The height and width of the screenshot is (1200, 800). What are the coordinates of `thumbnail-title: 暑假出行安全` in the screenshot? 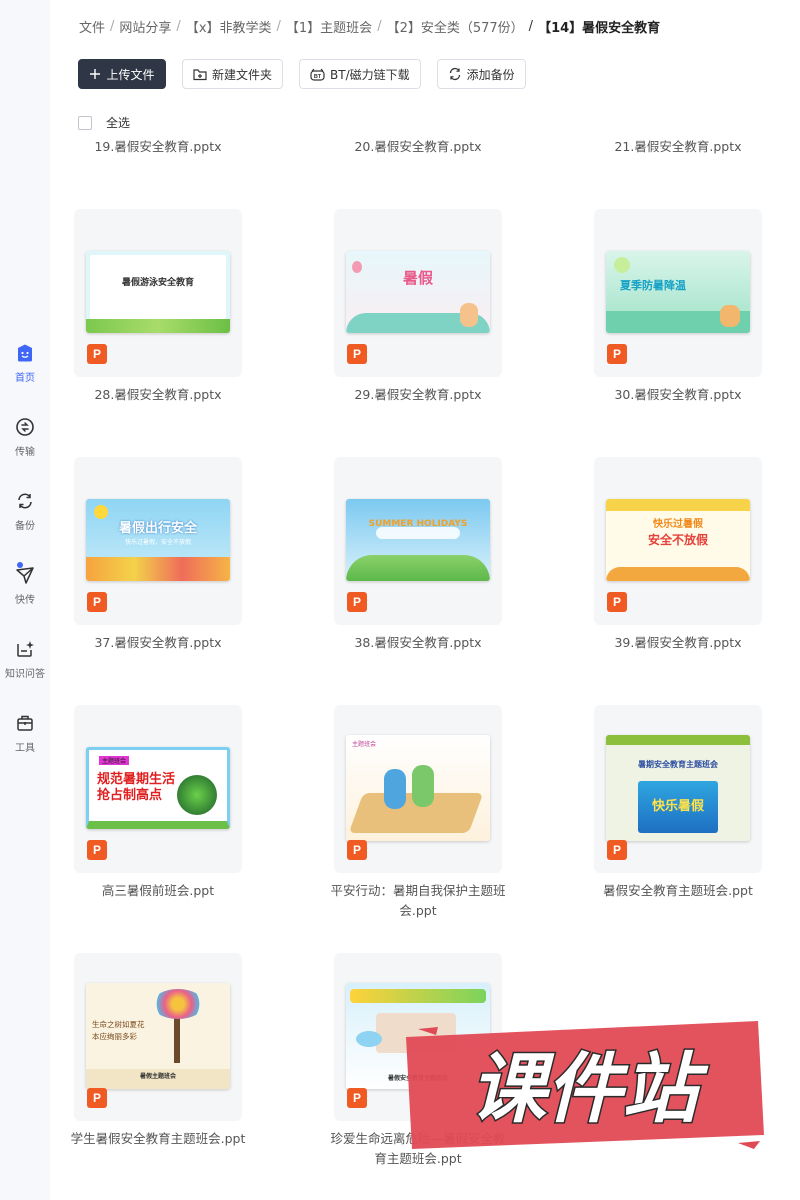 It's located at (157, 528).